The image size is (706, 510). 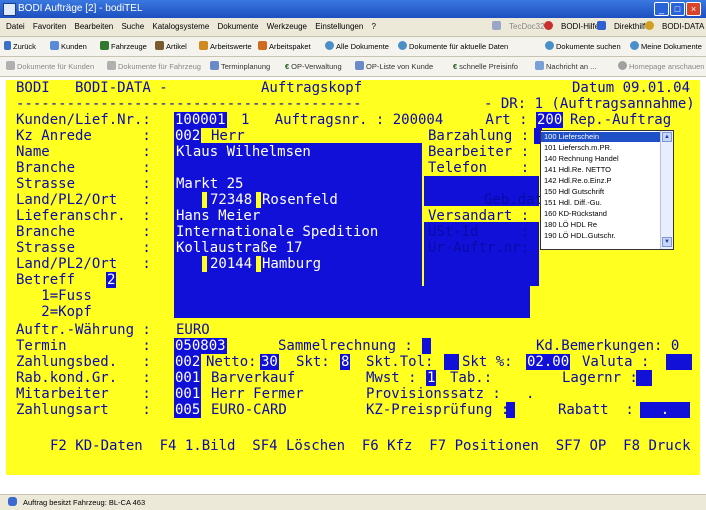 I want to click on dokumente-fahrzeug-button: Dokumente für Fahrzeug, so click(x=154, y=66).